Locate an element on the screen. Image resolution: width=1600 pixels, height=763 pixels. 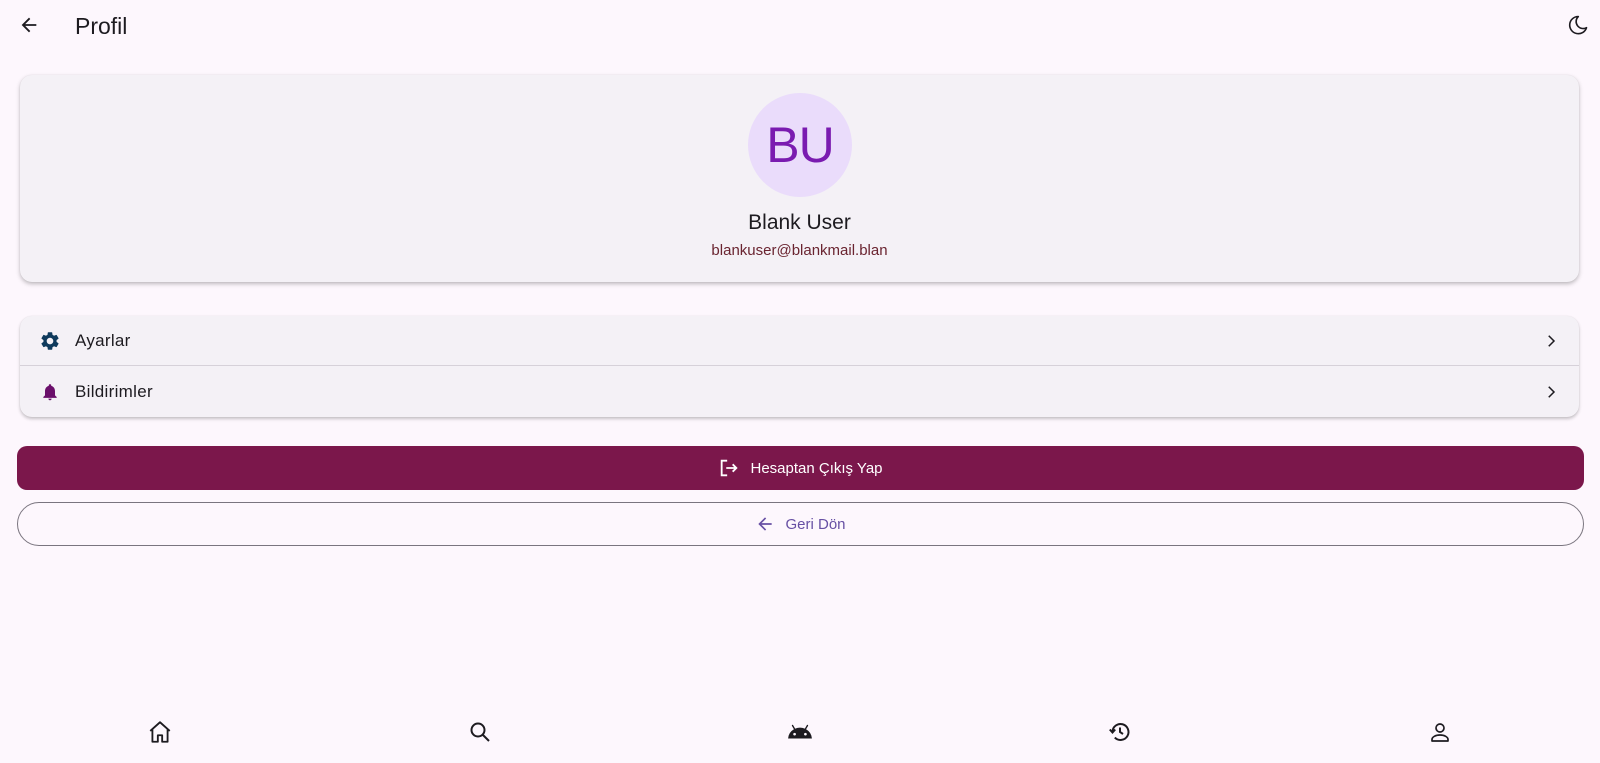
avatar-initials: BU is located at coordinates (800, 145).